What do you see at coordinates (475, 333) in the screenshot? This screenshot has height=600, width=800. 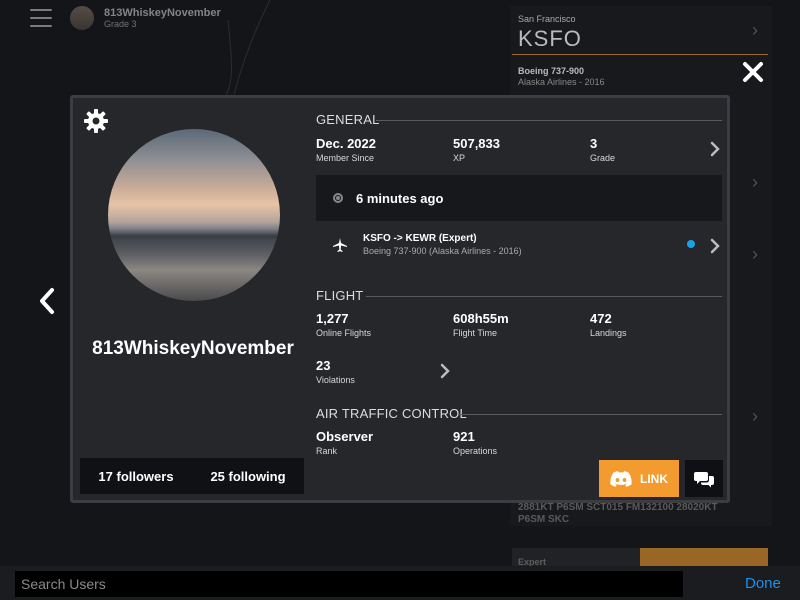 I see `flight-time-label: Flight Time` at bounding box center [475, 333].